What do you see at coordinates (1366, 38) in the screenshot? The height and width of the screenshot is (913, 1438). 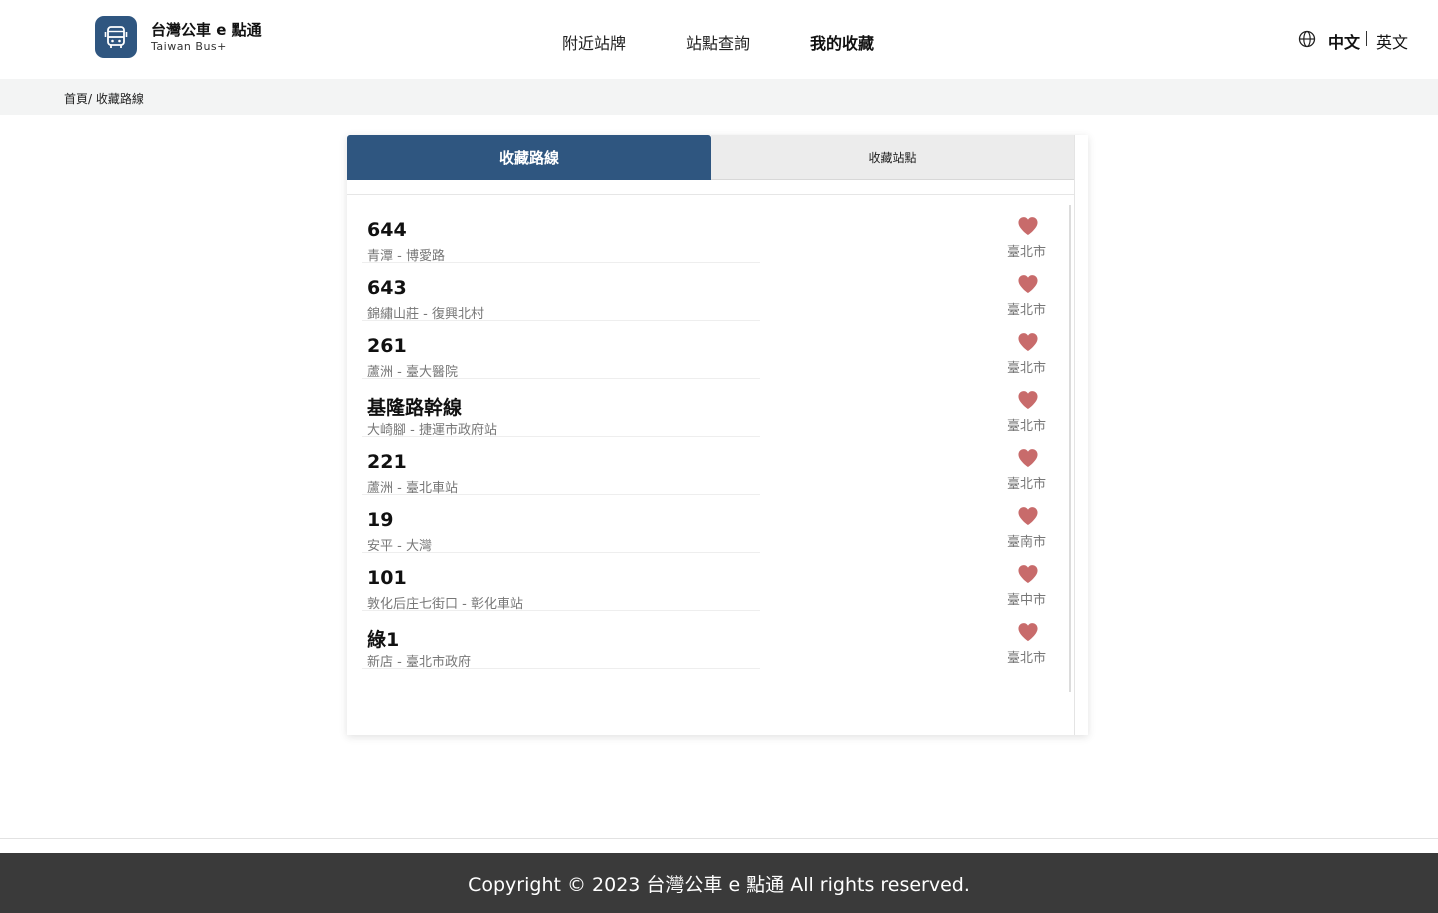 I see `language-divider` at bounding box center [1366, 38].